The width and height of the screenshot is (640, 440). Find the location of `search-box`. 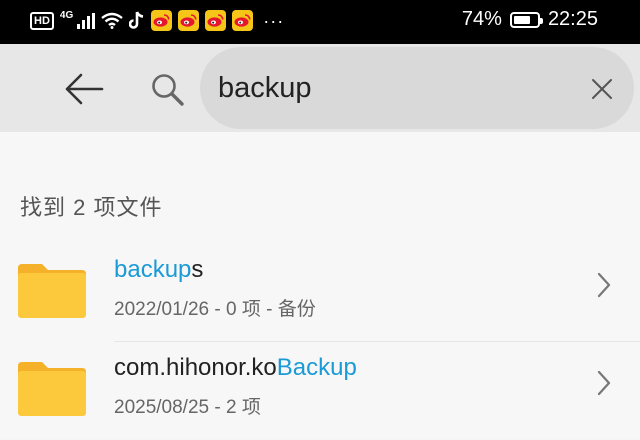

search-box is located at coordinates (417, 88).